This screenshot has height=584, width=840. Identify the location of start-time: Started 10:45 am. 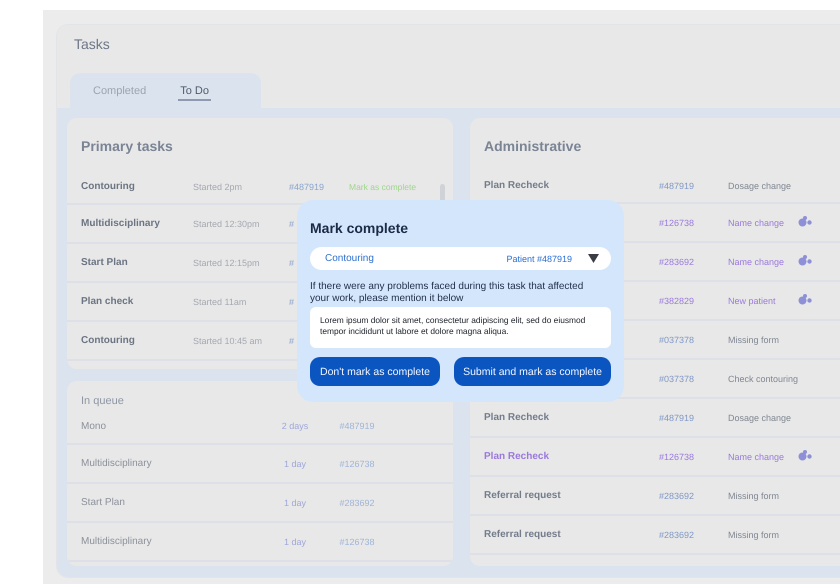
(227, 341).